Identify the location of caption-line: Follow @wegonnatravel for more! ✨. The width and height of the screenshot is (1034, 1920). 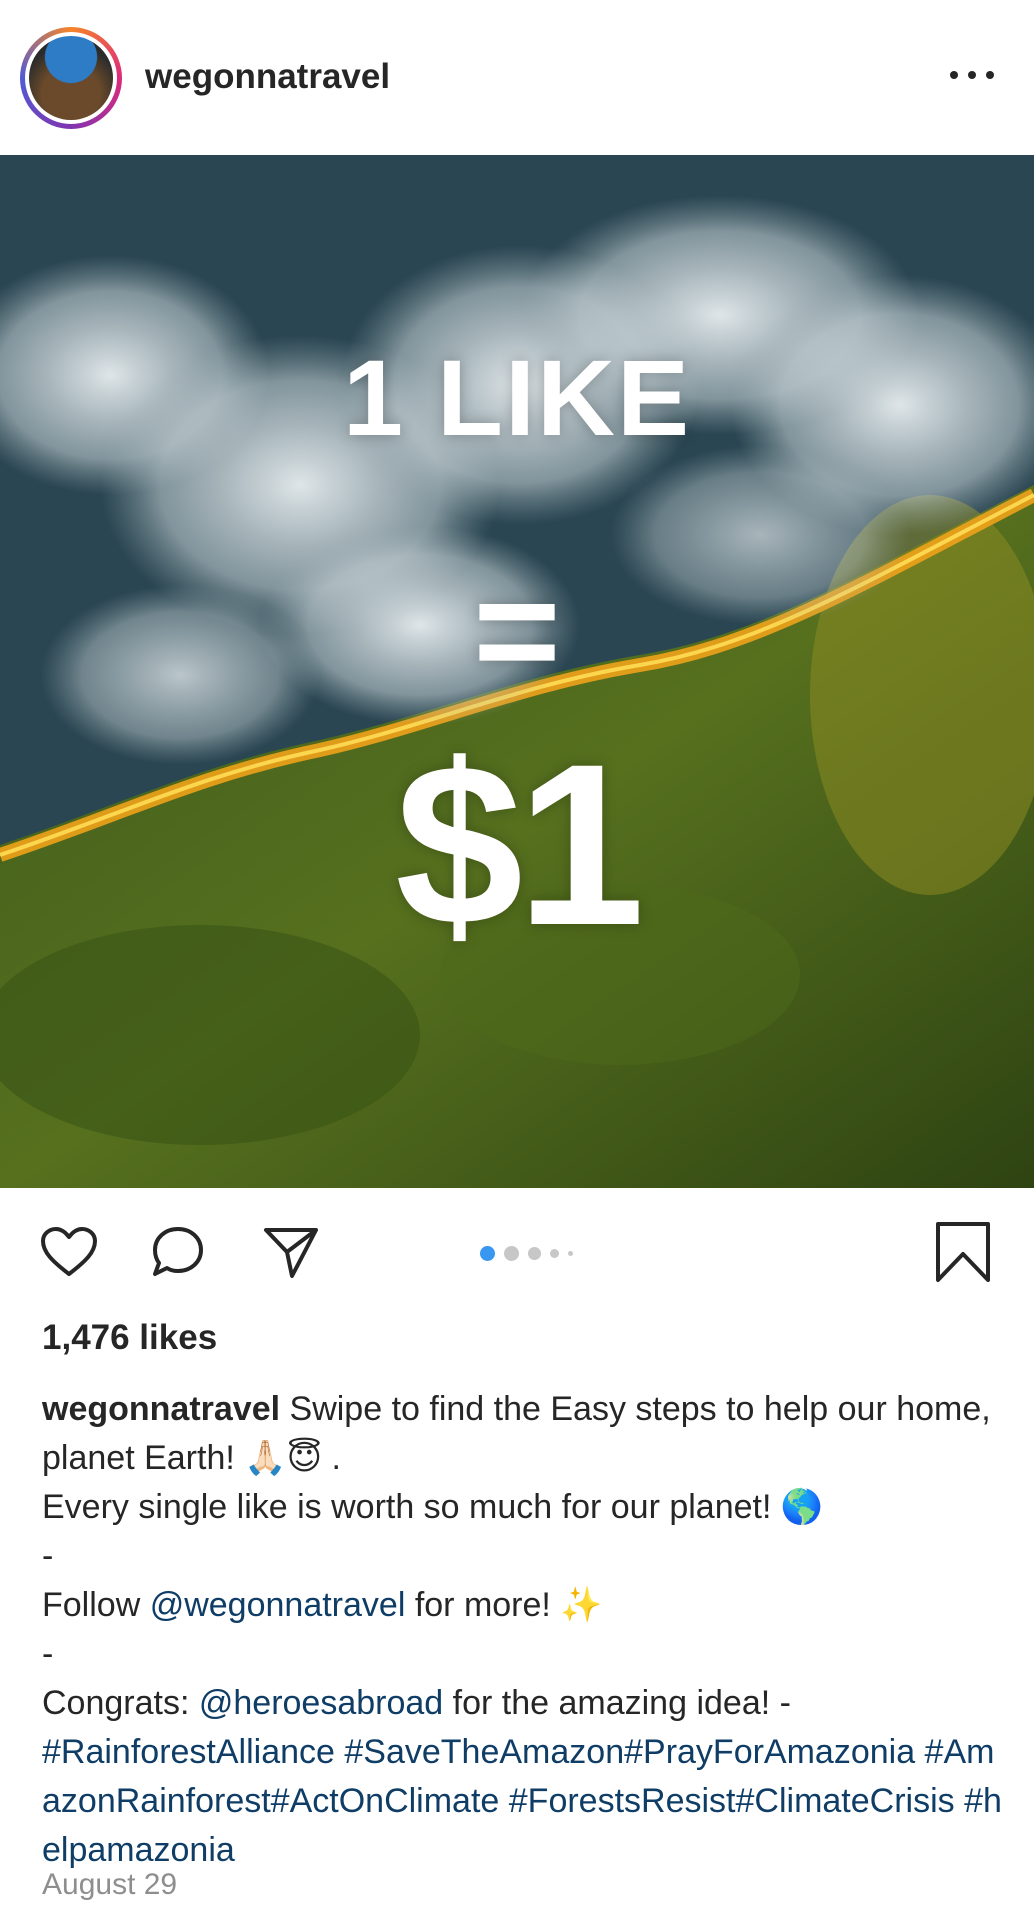
(322, 1605).